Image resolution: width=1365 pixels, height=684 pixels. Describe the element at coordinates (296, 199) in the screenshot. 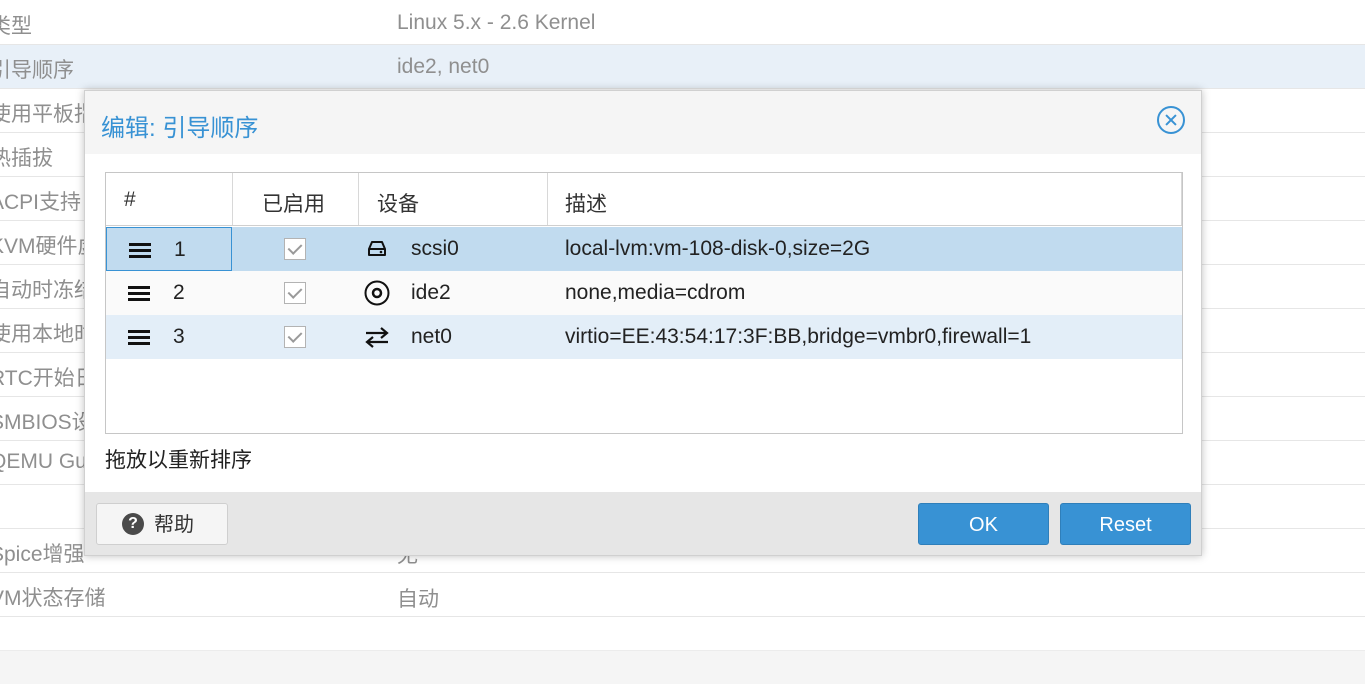

I see `column-header-enabled: 已启用` at that location.